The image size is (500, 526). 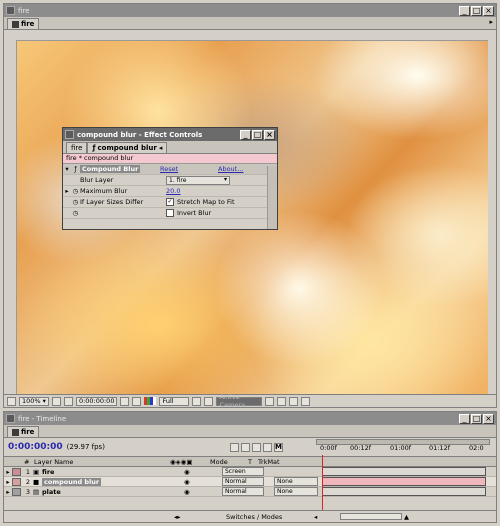 I want to click on layer-row: ▸ 2 ■ compound blur ◉ Normal None, so click(x=250, y=482).